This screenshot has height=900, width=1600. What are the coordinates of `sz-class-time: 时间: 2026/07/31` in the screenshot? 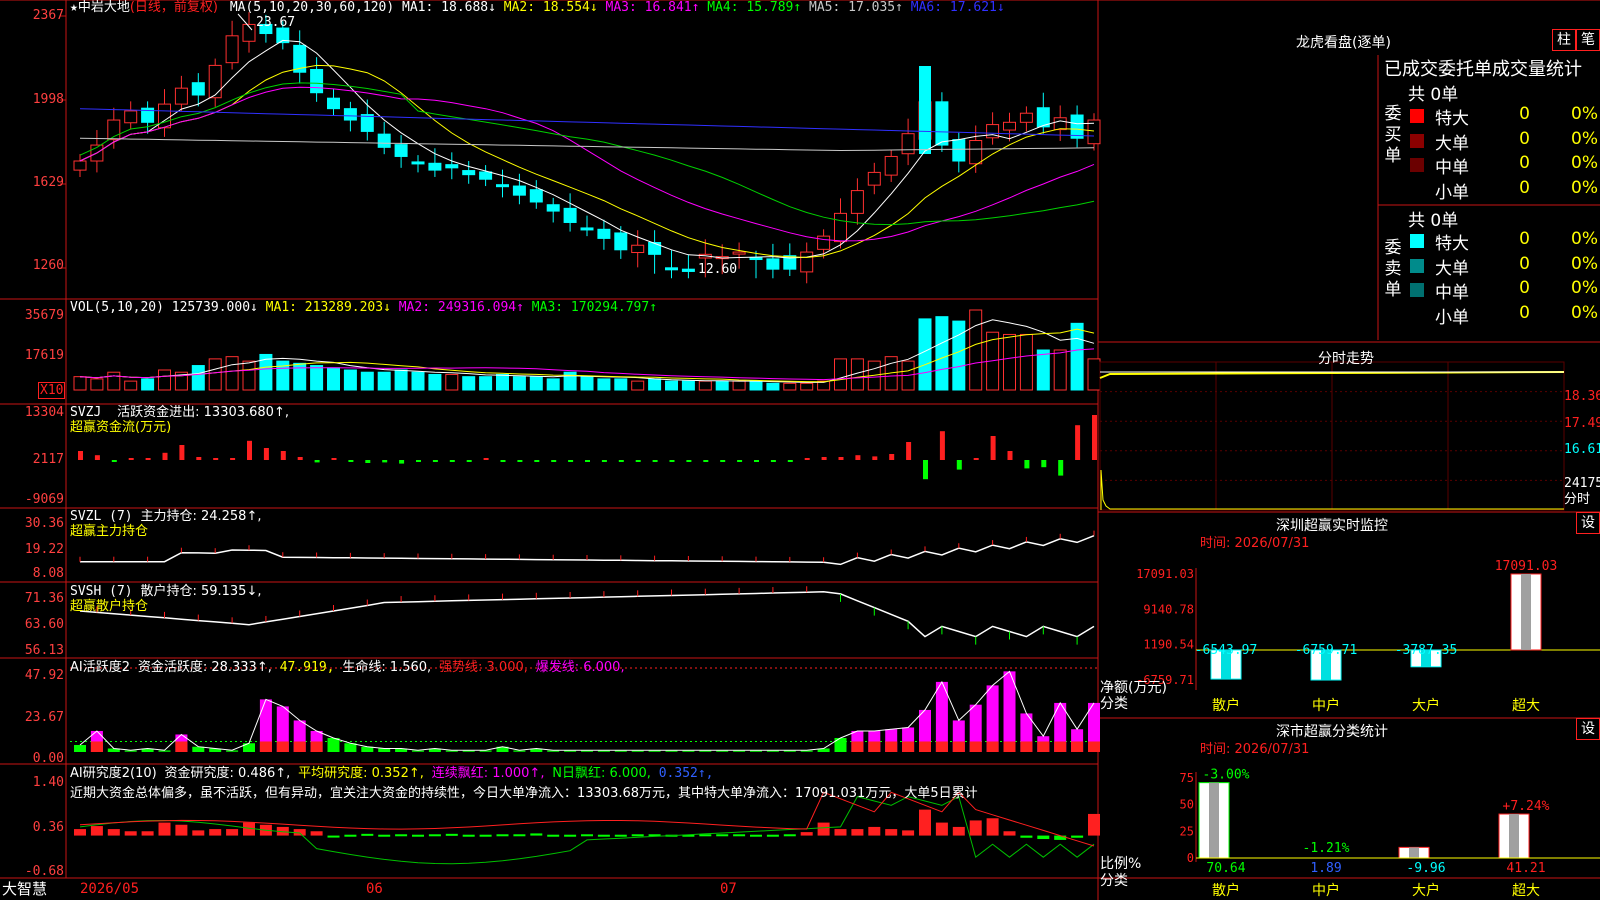 It's located at (1255, 749).